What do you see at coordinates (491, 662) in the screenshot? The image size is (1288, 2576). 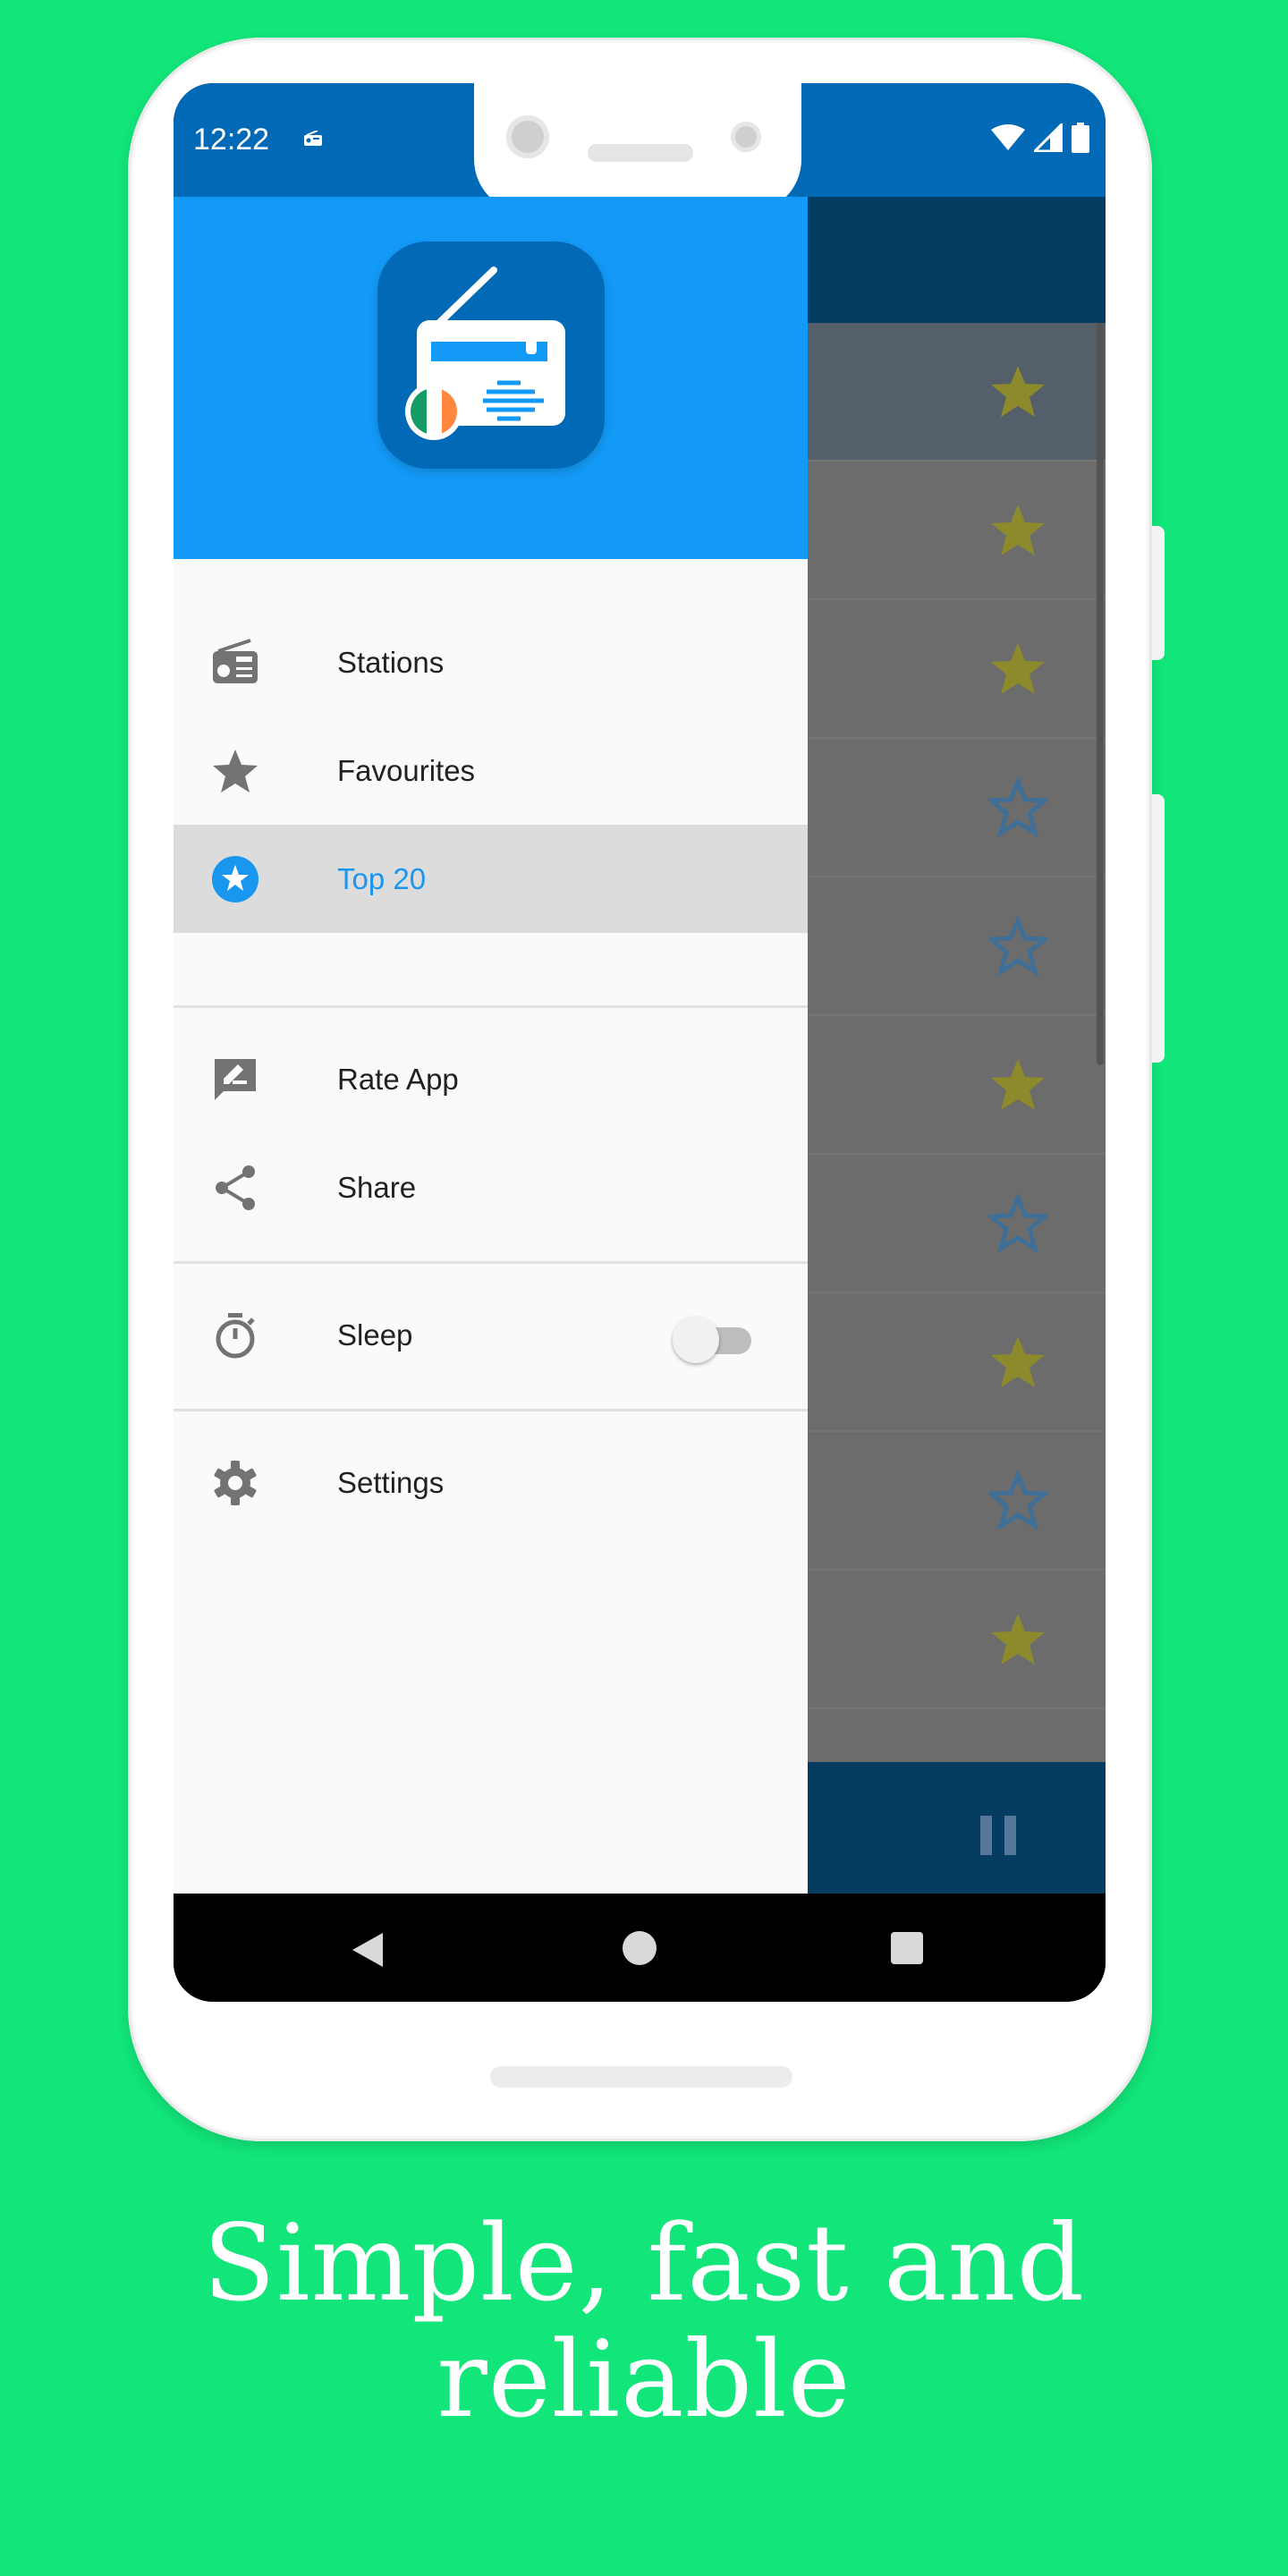 I see `drawer-item-stations: Stations` at bounding box center [491, 662].